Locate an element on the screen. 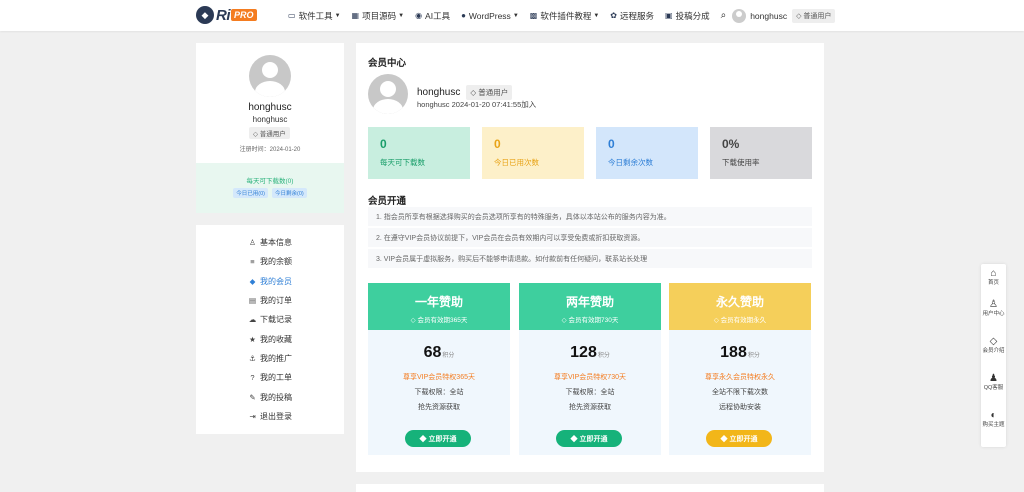  plan-price: 188积分 is located at coordinates (740, 353).